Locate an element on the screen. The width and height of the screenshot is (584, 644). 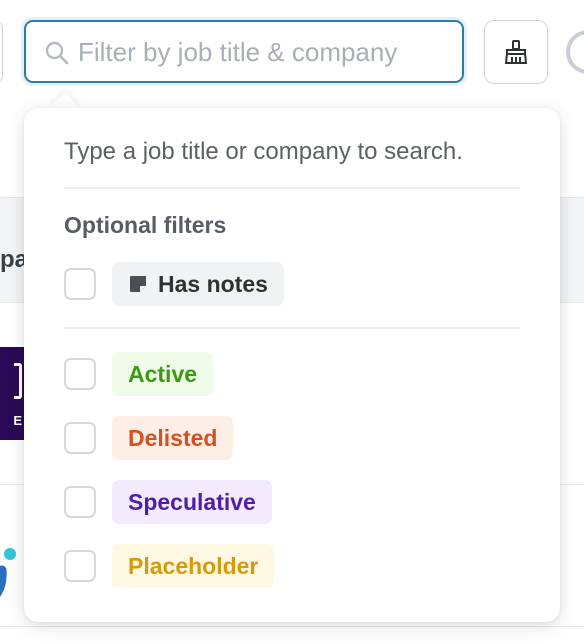
filter-row-active: Active is located at coordinates (139, 374).